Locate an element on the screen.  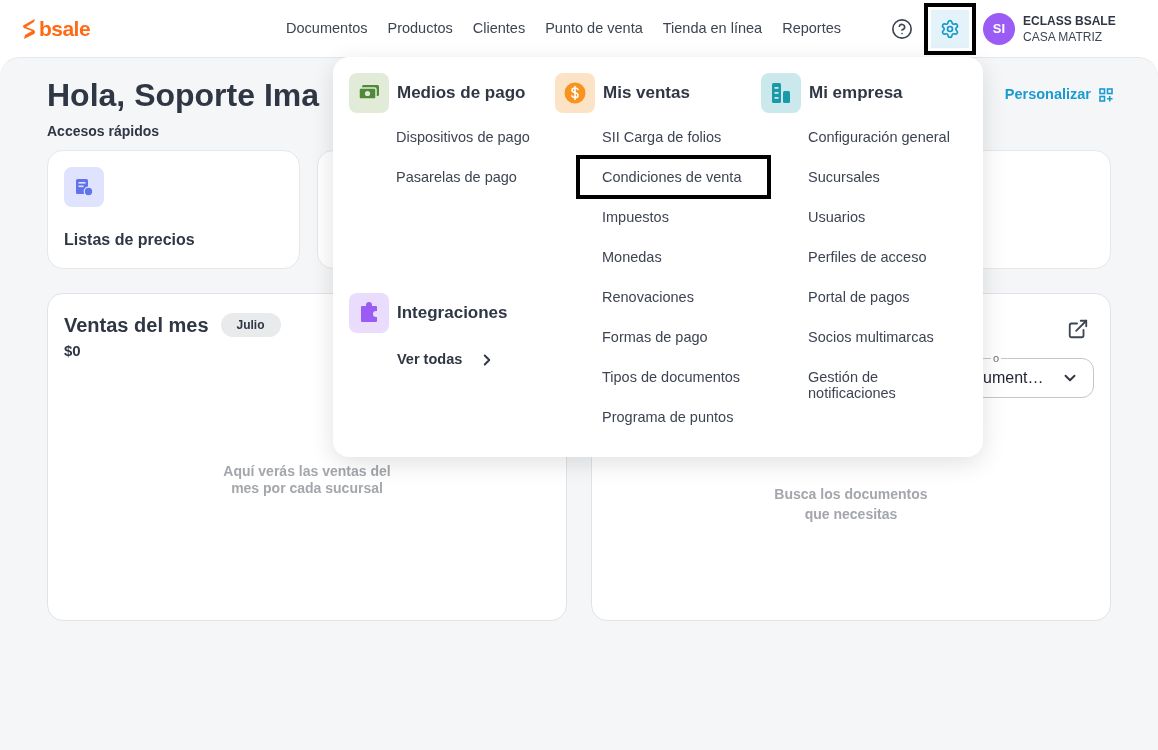
puzzle-icon is located at coordinates (369, 313).